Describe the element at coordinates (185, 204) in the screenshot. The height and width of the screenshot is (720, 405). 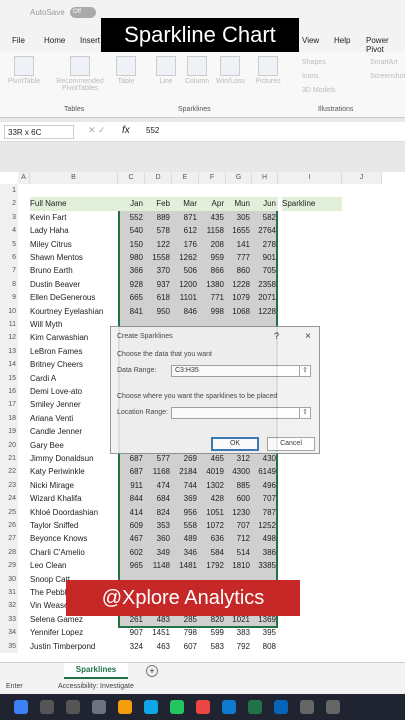
I see `header-month: Mar` at that location.